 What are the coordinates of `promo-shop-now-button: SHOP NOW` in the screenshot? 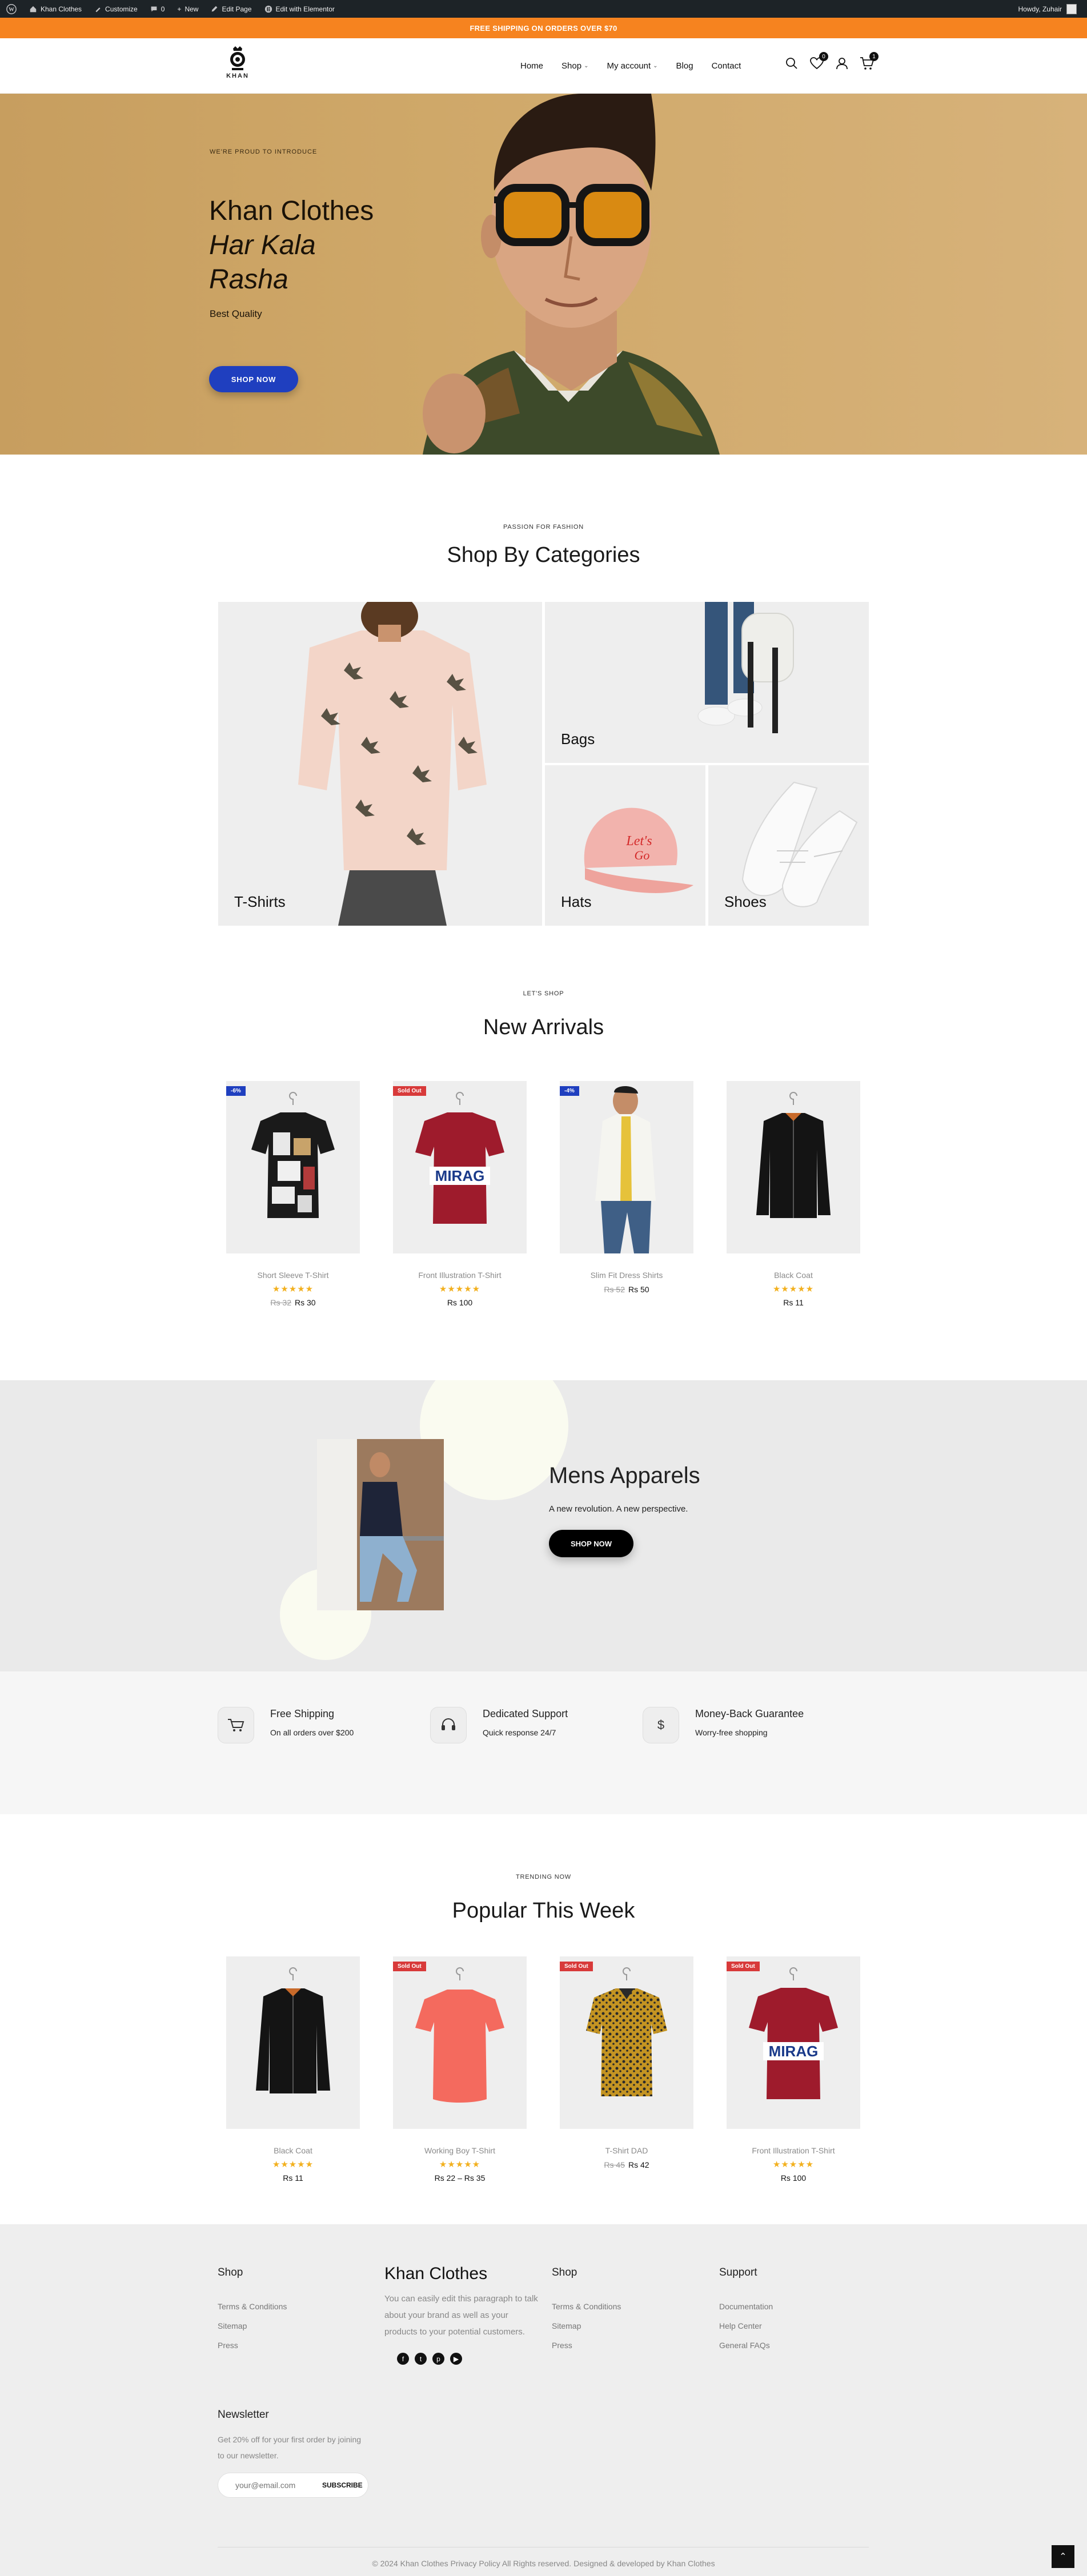 It's located at (591, 1543).